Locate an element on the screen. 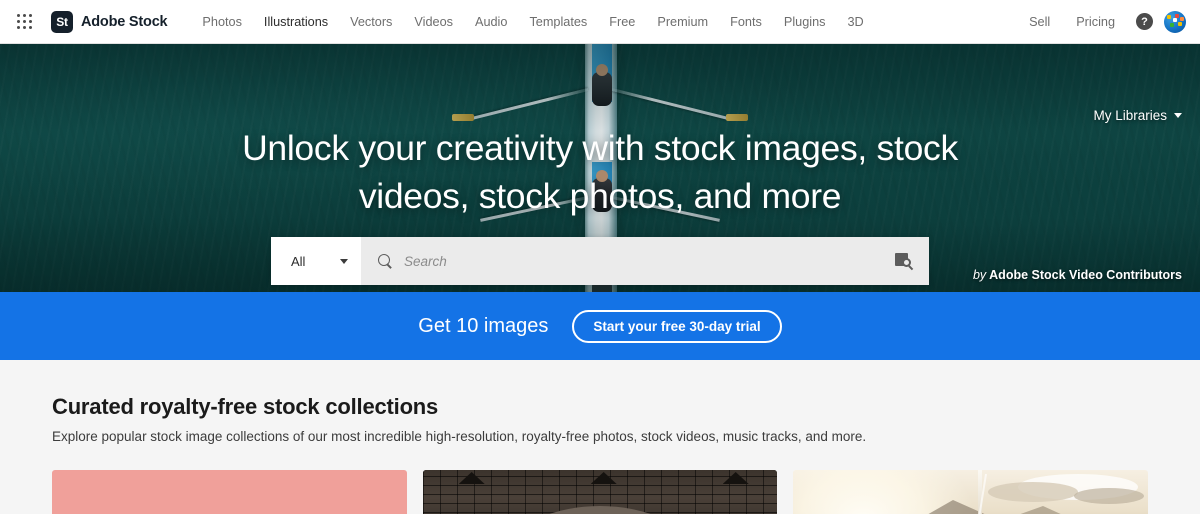  brand-name-label: Adobe Stock is located at coordinates (124, 21).